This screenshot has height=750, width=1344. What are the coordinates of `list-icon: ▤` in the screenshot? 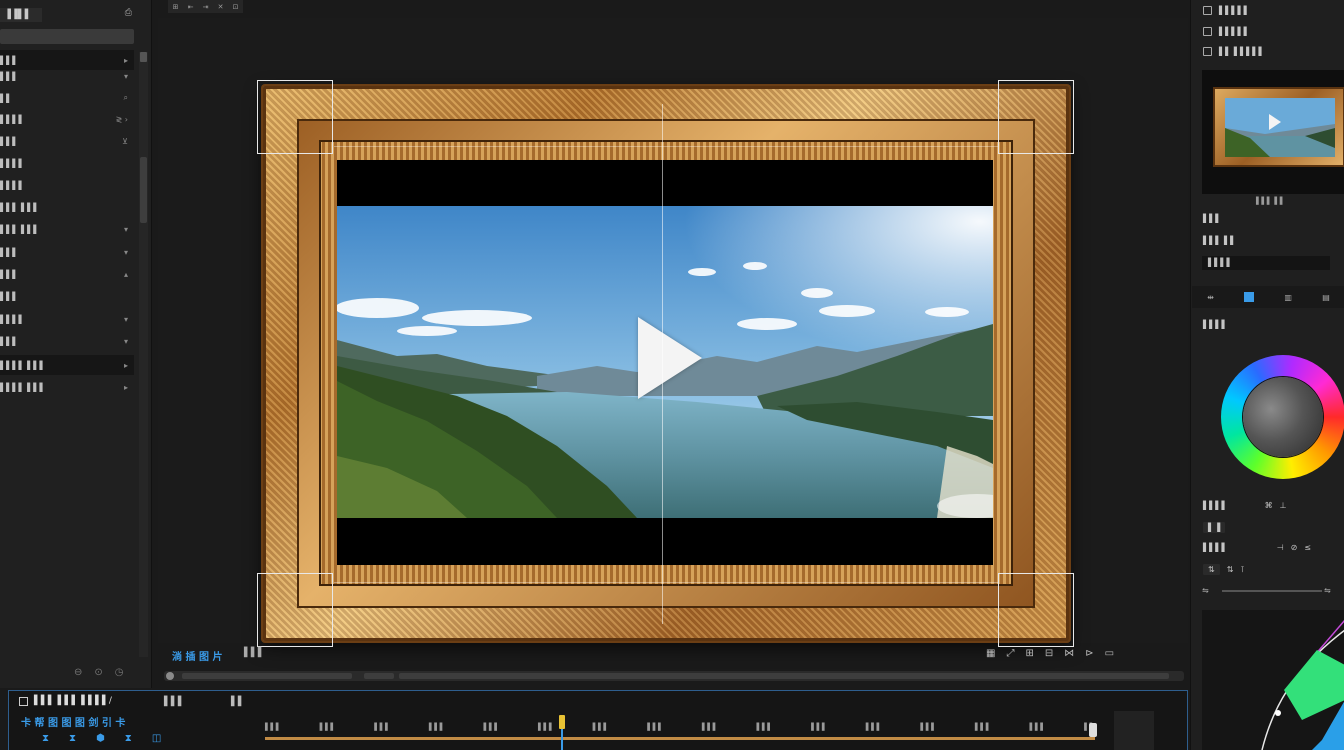 It's located at (1326, 297).